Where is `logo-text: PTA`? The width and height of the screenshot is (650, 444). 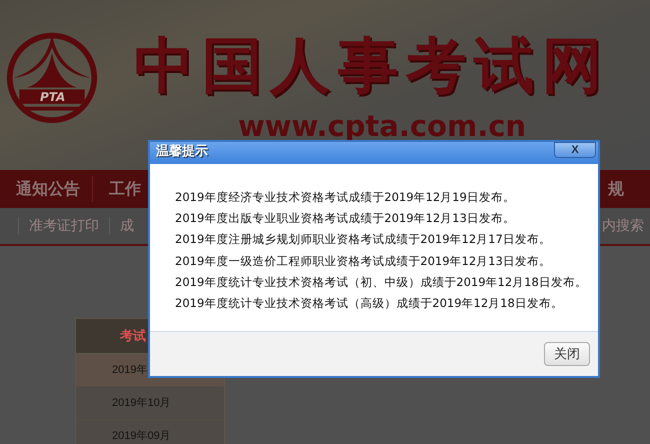 logo-text: PTA is located at coordinates (53, 97).